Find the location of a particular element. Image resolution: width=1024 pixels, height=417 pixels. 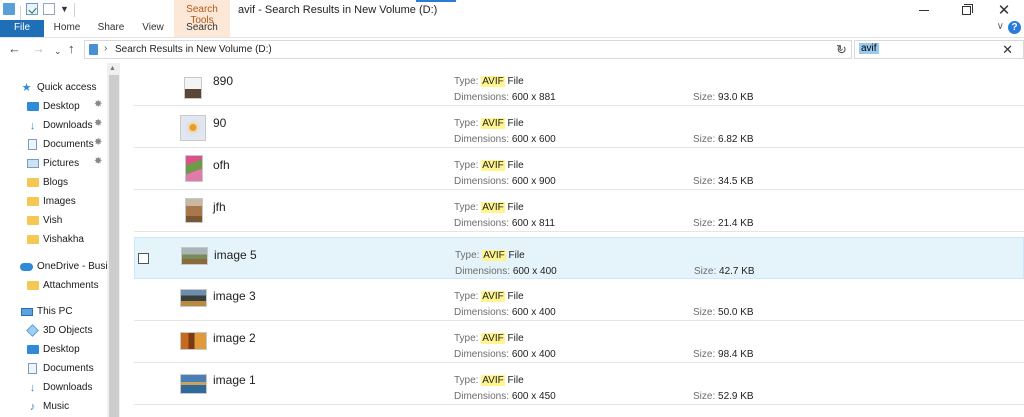

forward-arrow-icon: → is located at coordinates (38, 49).